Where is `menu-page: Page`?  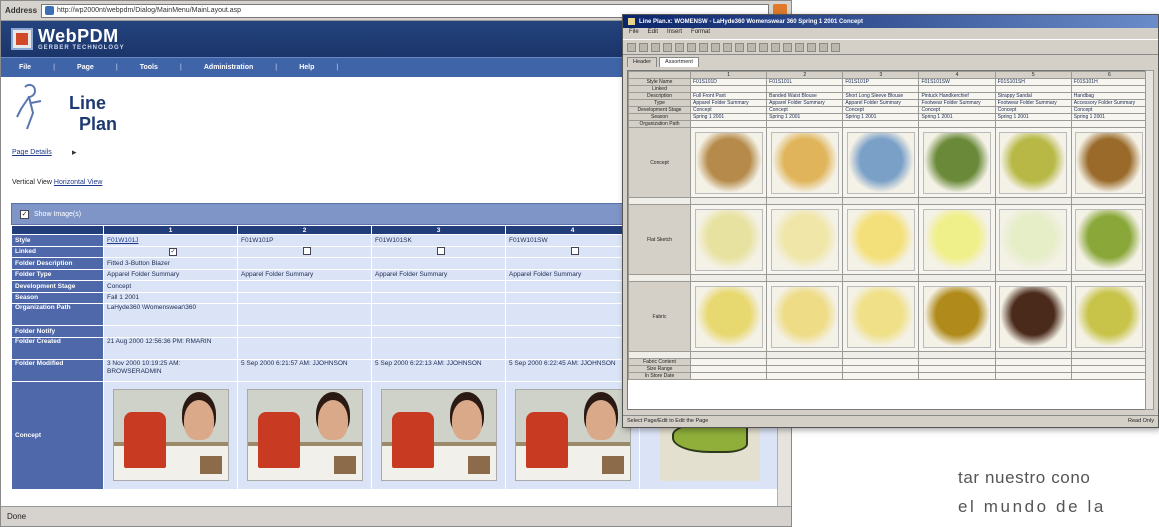
menu-page: Page is located at coordinates (85, 67).